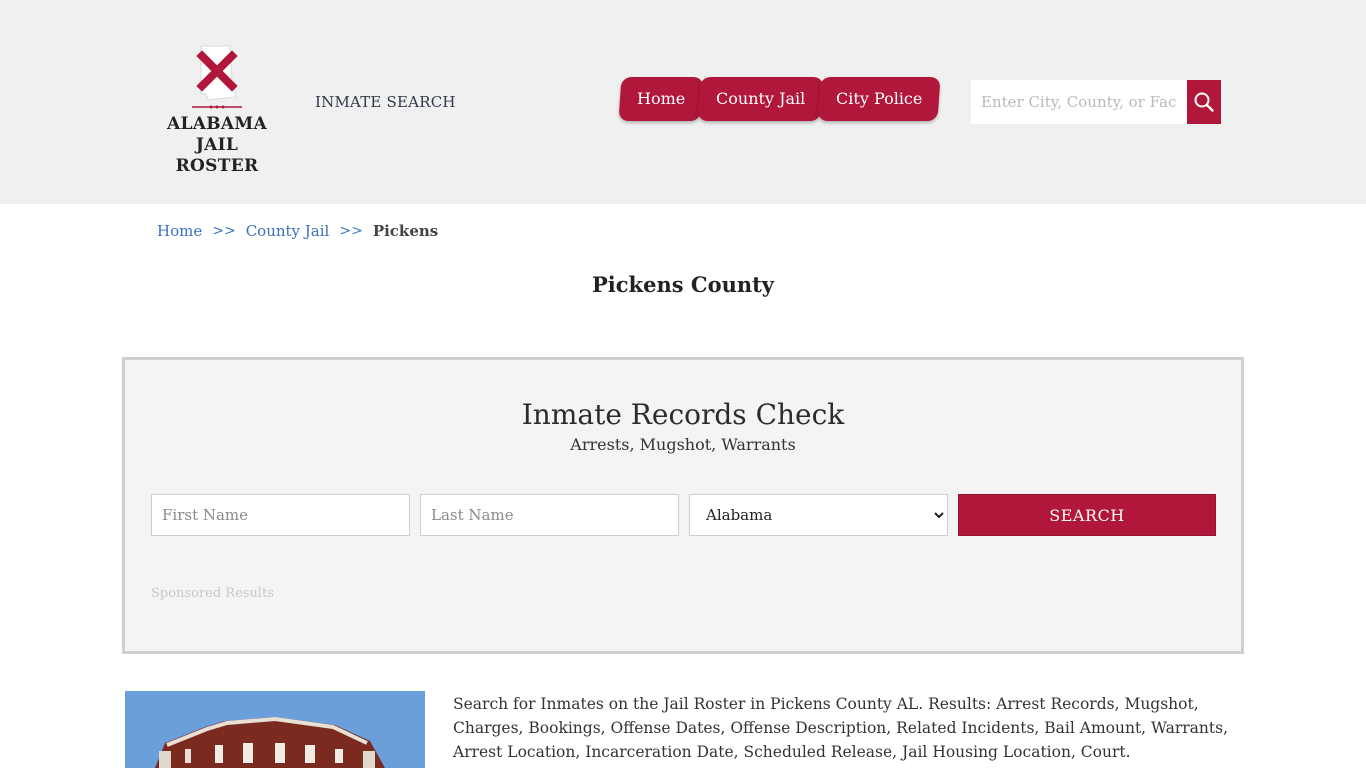 This screenshot has height=768, width=1366. I want to click on records-title: Inmate Records Check, so click(683, 414).